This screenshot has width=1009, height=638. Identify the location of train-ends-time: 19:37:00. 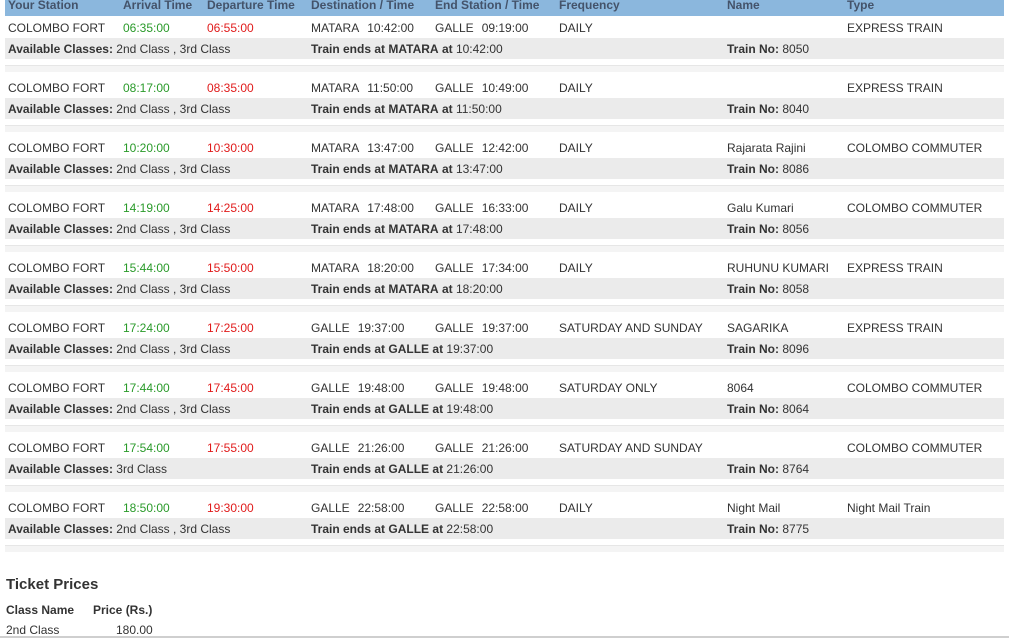
(470, 349).